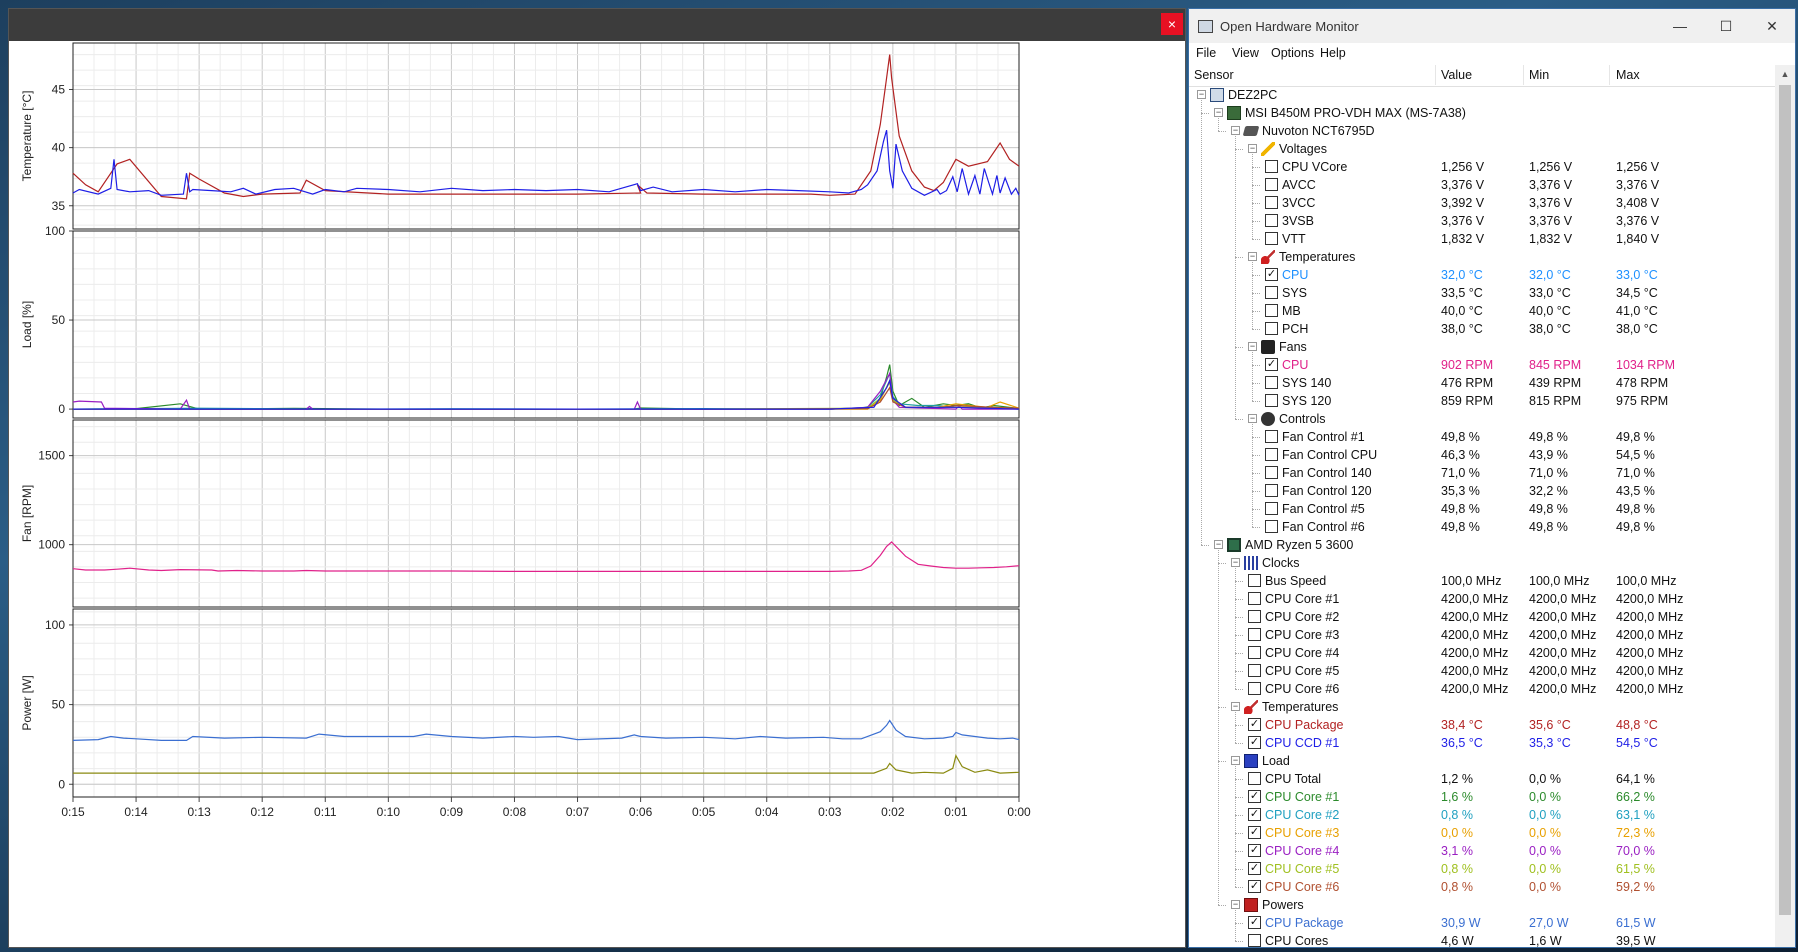 The width and height of the screenshot is (1798, 952). Describe the element at coordinates (1482, 923) in the screenshot. I see `sensor-row: ✓ CPU Package 30,9 W 27,0 W 61,5 W` at that location.